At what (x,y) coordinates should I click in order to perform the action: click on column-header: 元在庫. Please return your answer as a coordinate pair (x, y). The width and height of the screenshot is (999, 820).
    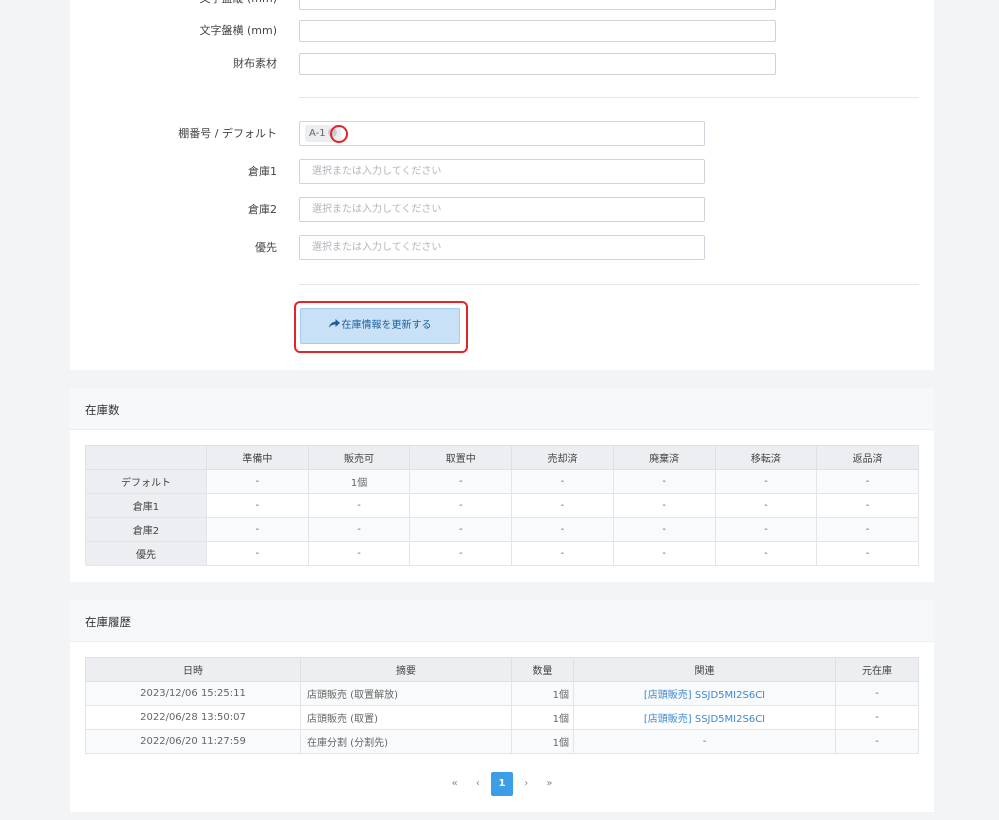
    Looking at the image, I should click on (877, 669).